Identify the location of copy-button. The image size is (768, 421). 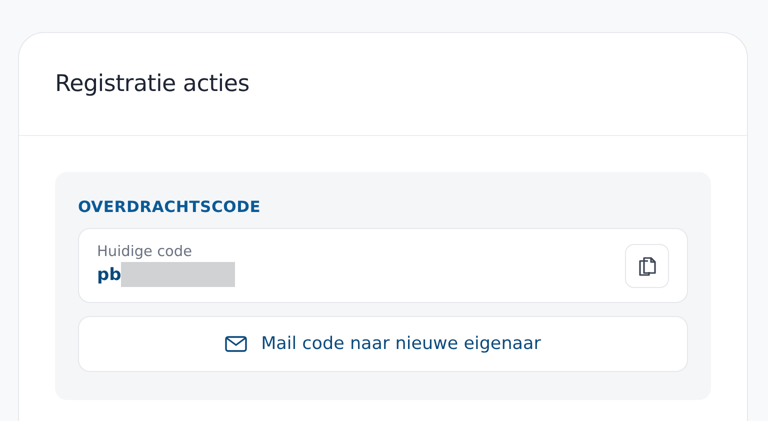
(647, 266).